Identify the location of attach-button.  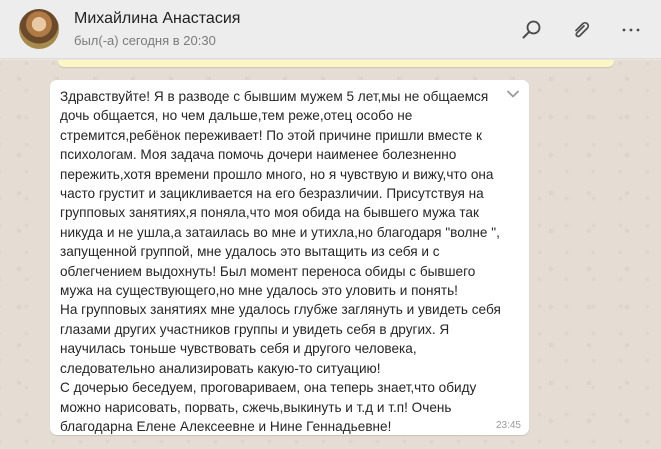
(581, 30).